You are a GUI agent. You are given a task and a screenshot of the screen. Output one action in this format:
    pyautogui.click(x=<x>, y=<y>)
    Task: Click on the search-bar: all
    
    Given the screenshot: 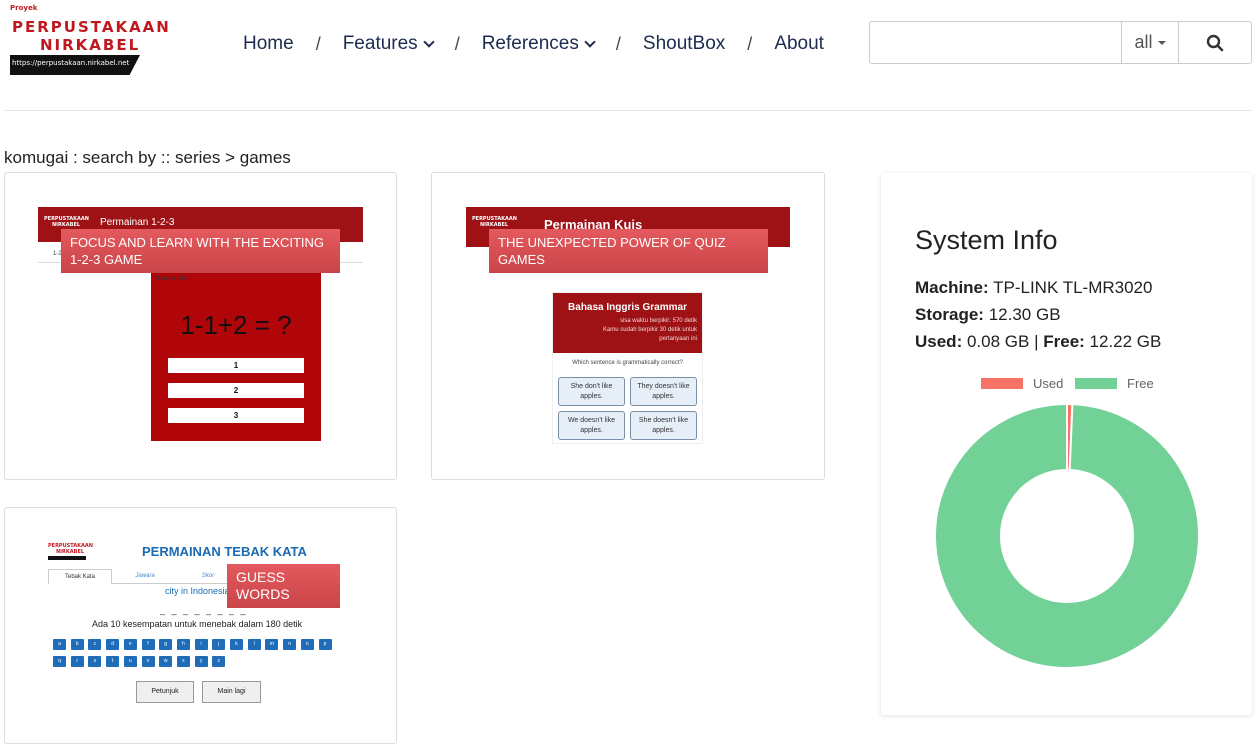 What is the action you would take?
    pyautogui.click(x=1060, y=42)
    